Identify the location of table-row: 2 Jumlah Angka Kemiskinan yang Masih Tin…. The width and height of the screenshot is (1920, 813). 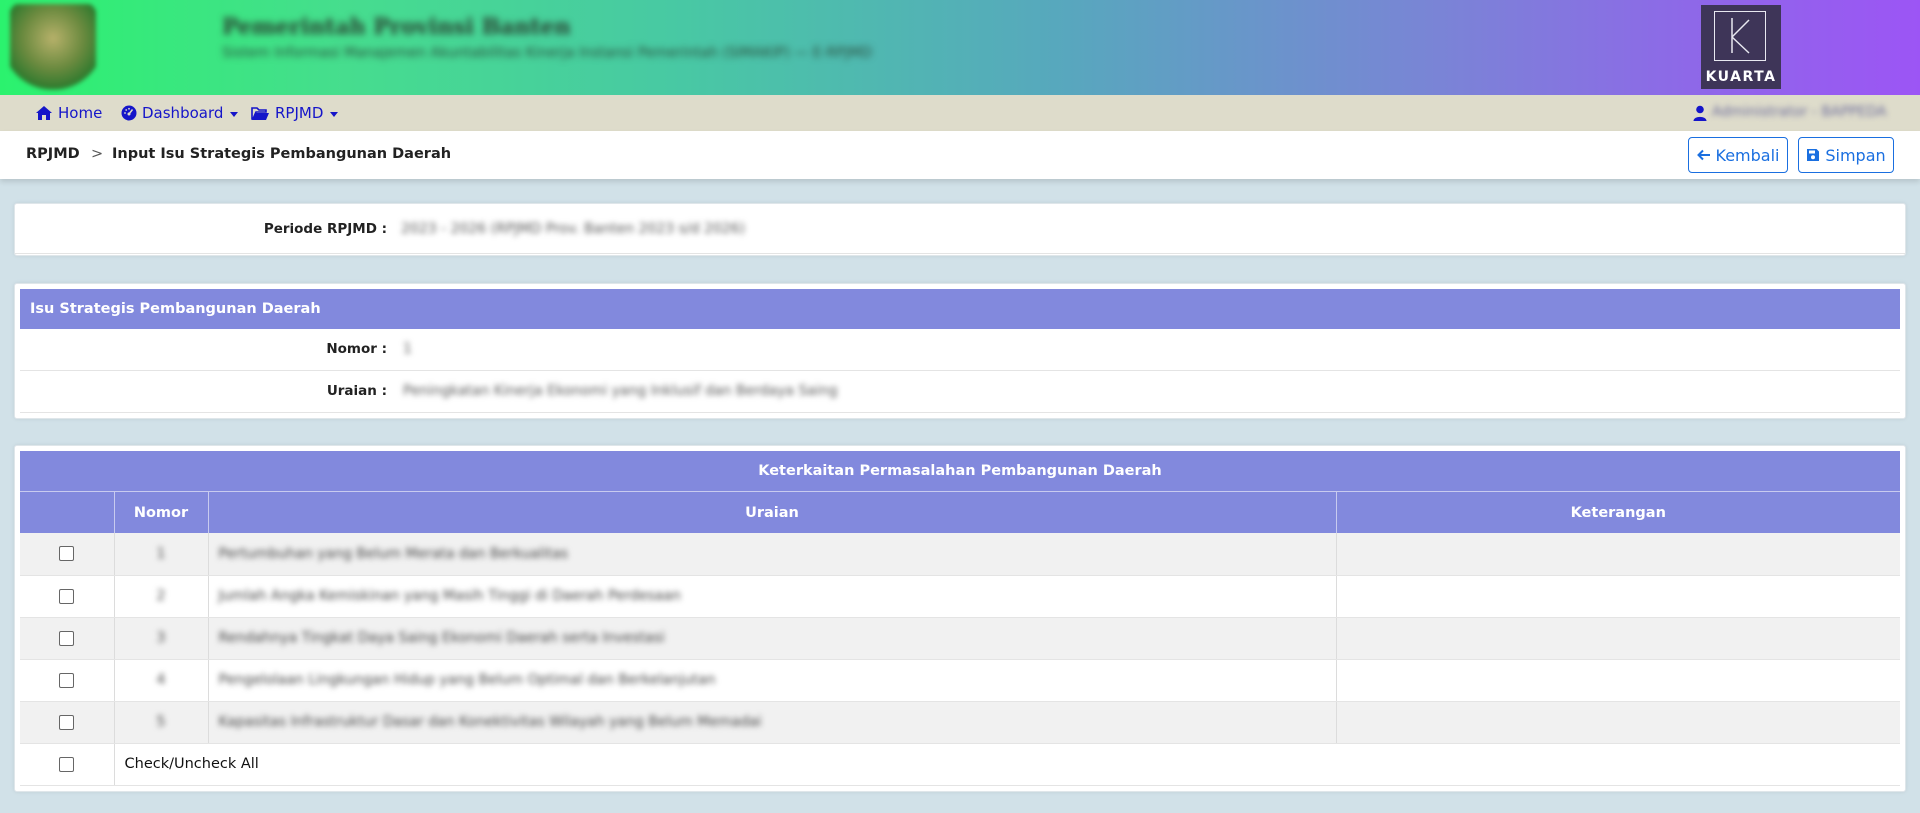
(960, 596).